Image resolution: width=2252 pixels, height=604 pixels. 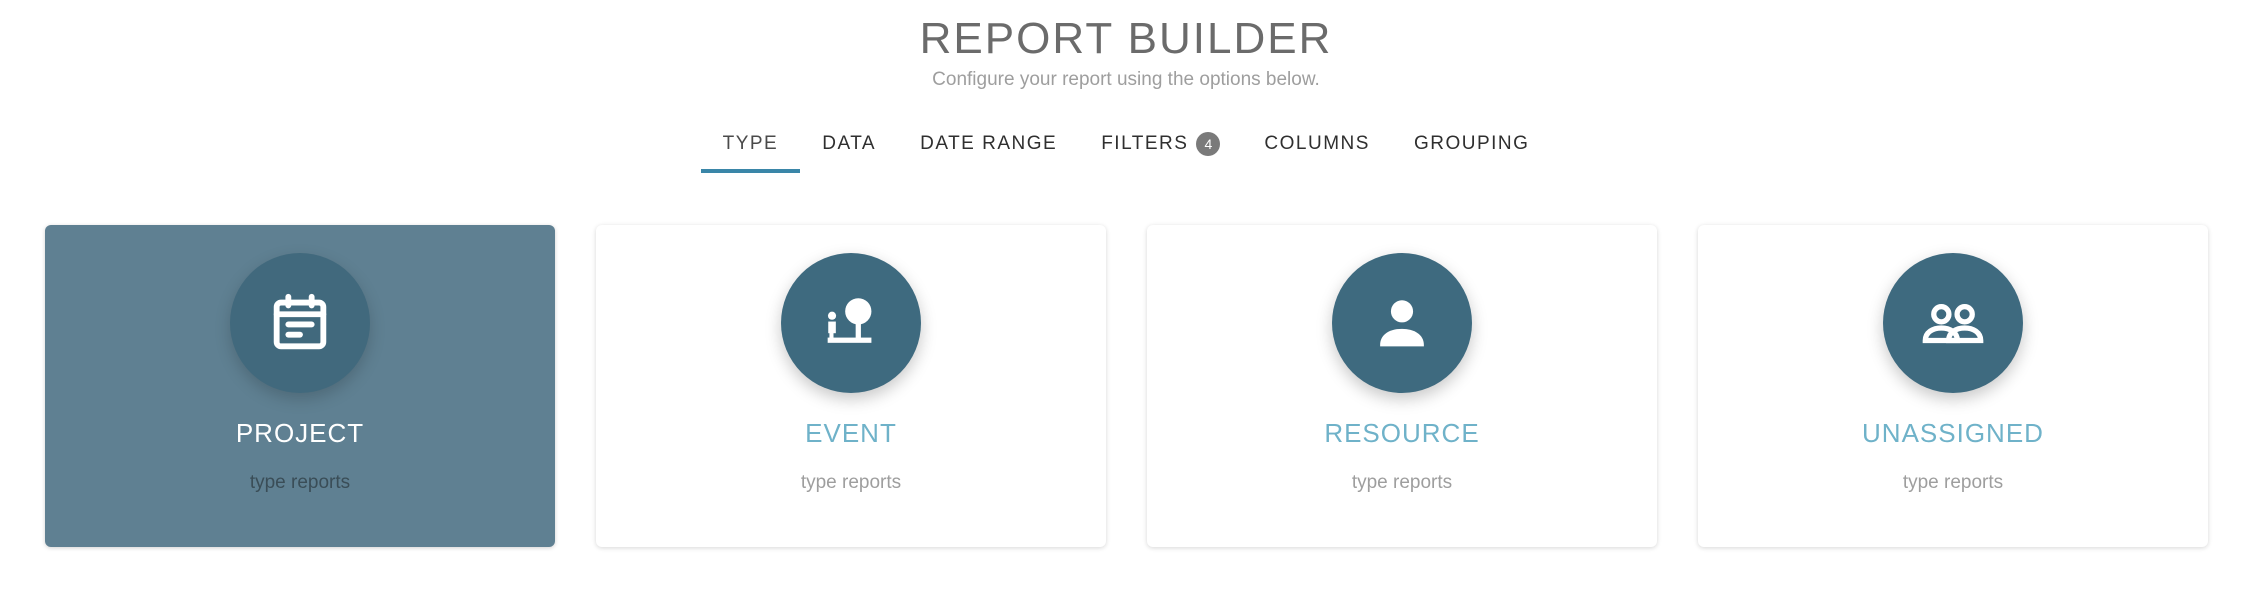 What do you see at coordinates (1953, 433) in the screenshot?
I see `card-title: UNASSIGNED` at bounding box center [1953, 433].